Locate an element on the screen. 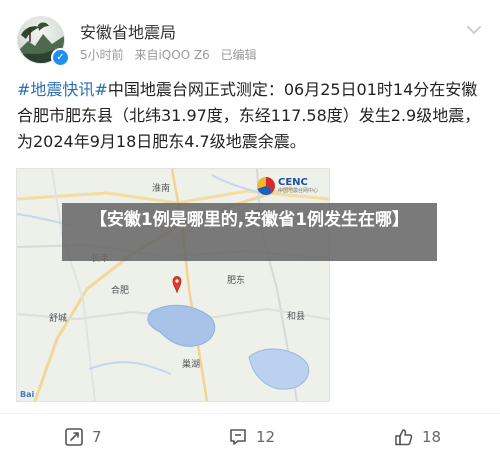 The width and height of the screenshot is (500, 461). svg-text: 巢湖 is located at coordinates (191, 363).